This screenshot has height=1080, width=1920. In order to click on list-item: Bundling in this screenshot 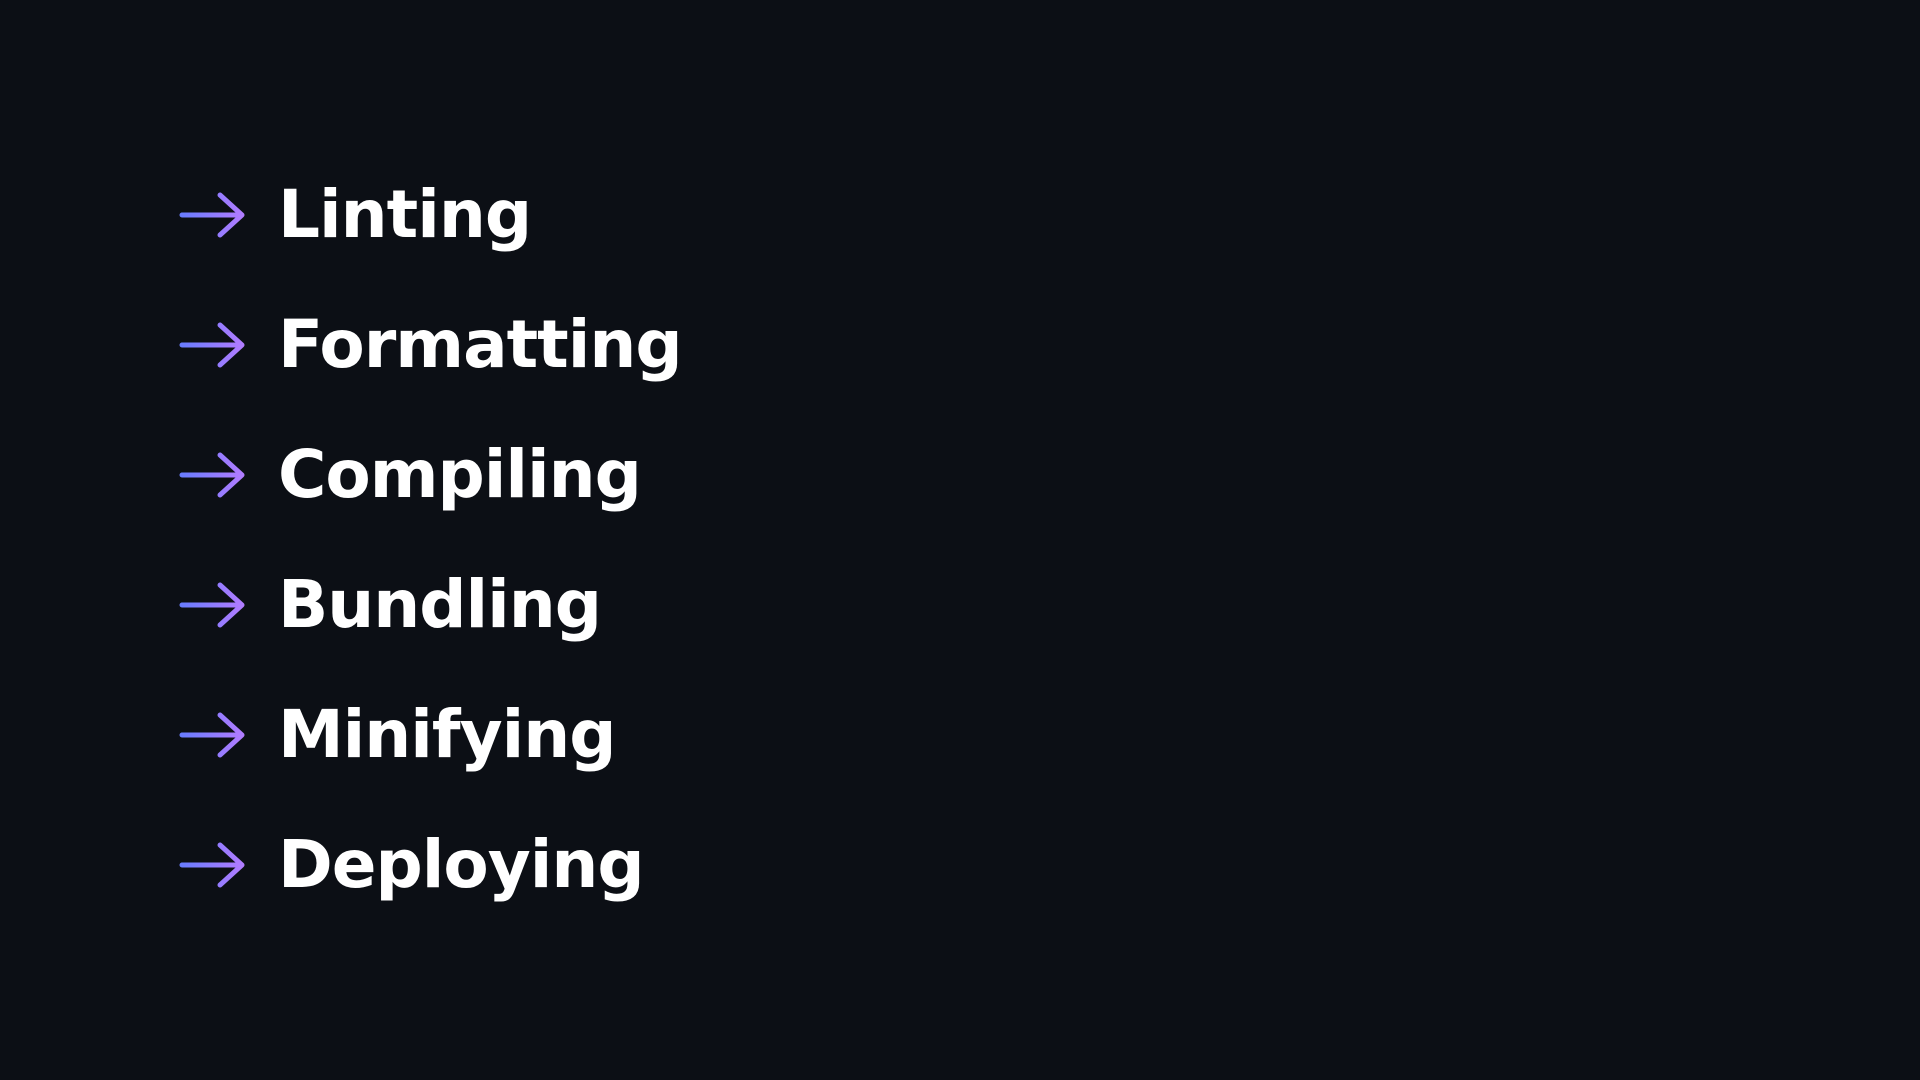, I will do `click(430, 605)`.